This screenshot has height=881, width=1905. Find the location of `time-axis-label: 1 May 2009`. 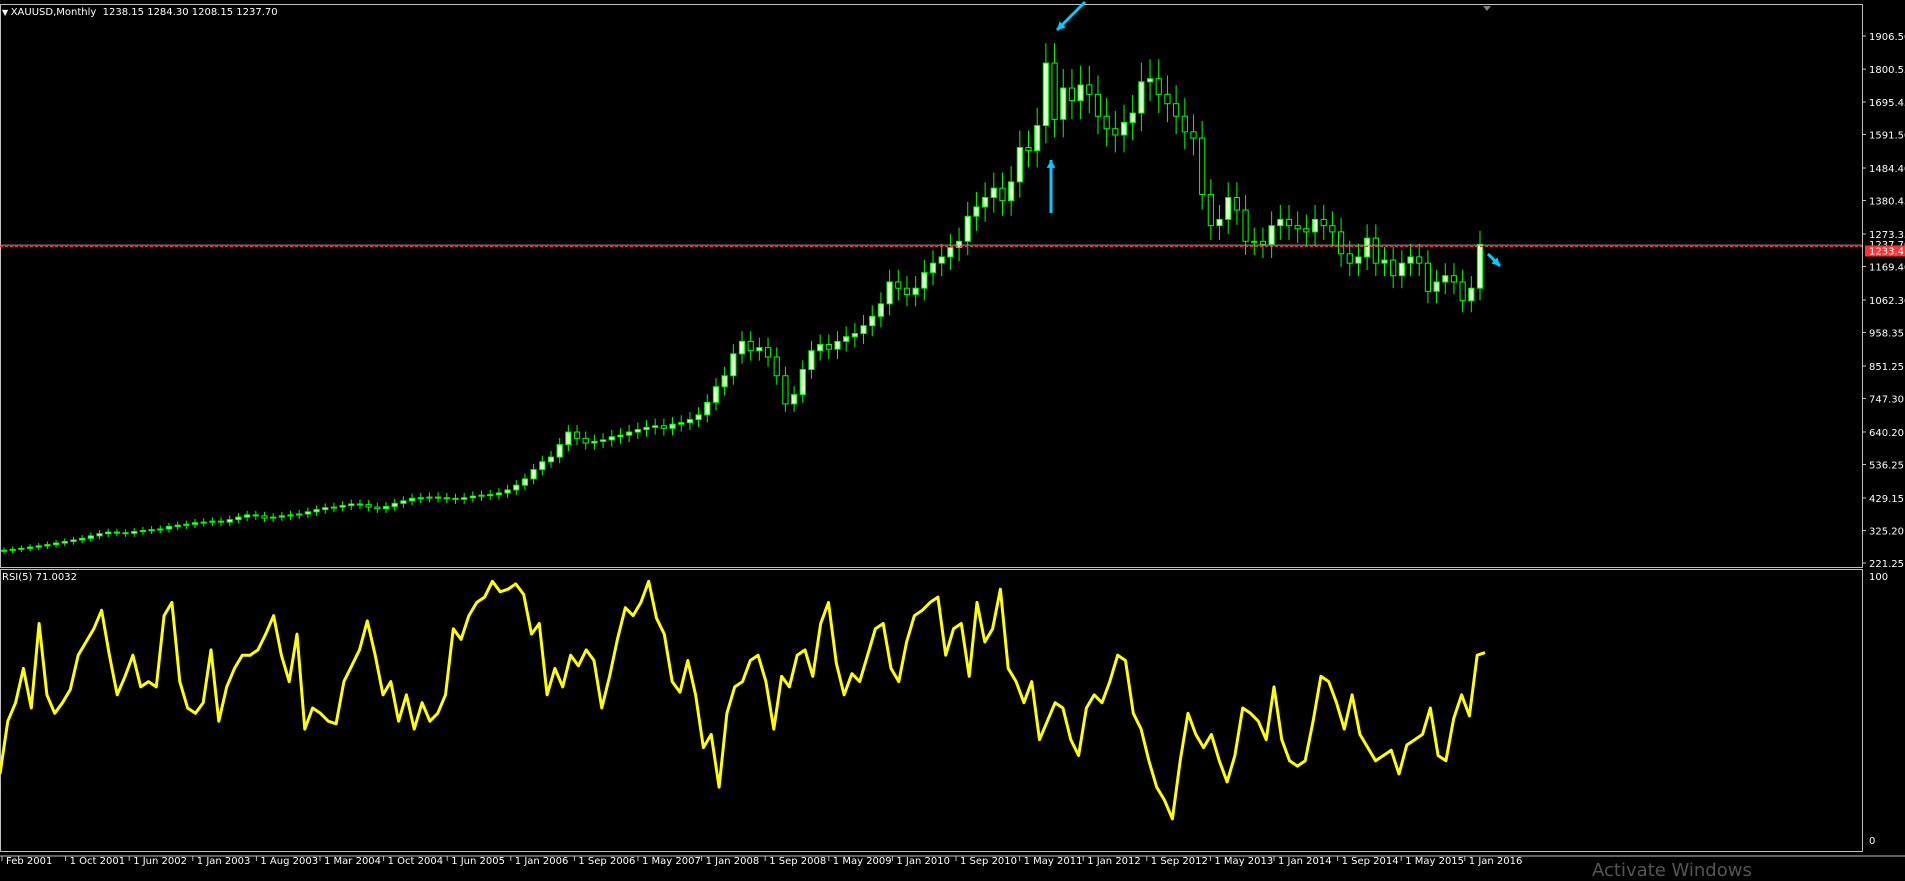

time-axis-label: 1 May 2009 is located at coordinates (862, 861).